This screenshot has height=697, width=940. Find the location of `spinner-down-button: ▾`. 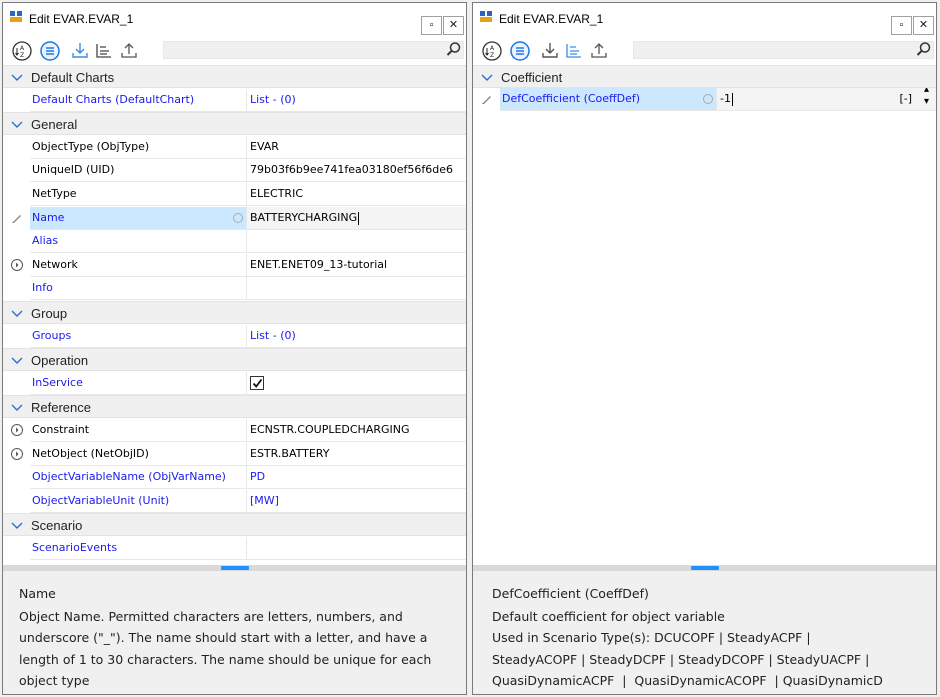

spinner-down-button: ▾ is located at coordinates (926, 101).